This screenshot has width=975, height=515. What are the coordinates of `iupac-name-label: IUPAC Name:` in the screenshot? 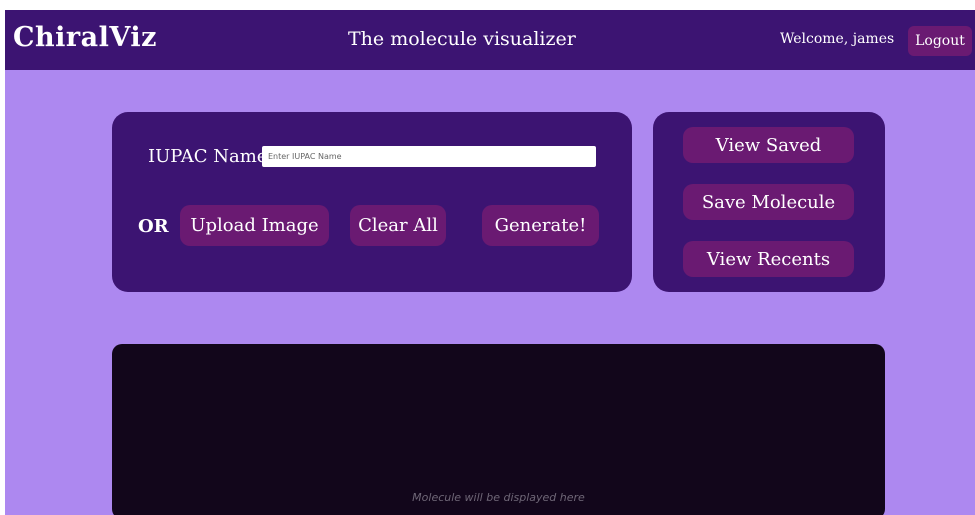 It's located at (211, 156).